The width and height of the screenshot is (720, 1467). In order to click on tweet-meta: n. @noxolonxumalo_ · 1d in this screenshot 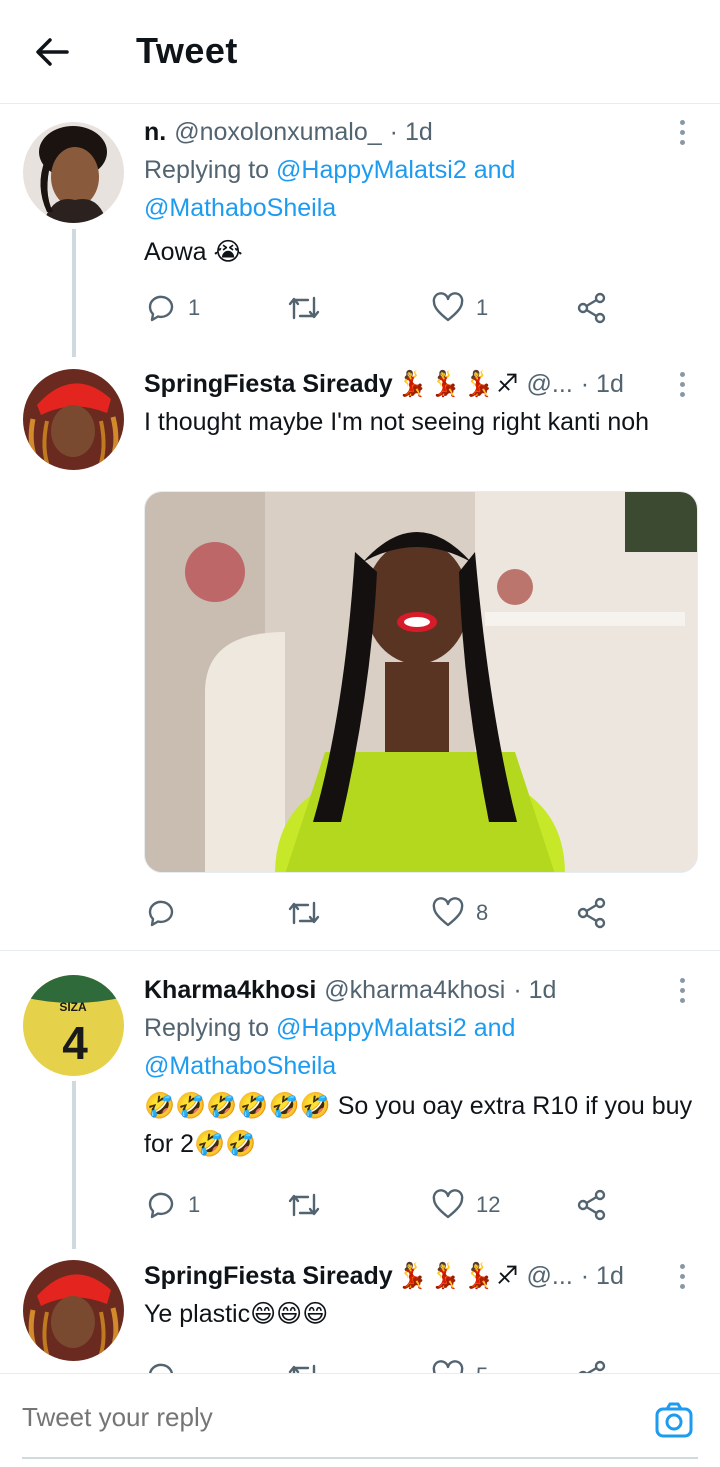, I will do `click(421, 132)`.